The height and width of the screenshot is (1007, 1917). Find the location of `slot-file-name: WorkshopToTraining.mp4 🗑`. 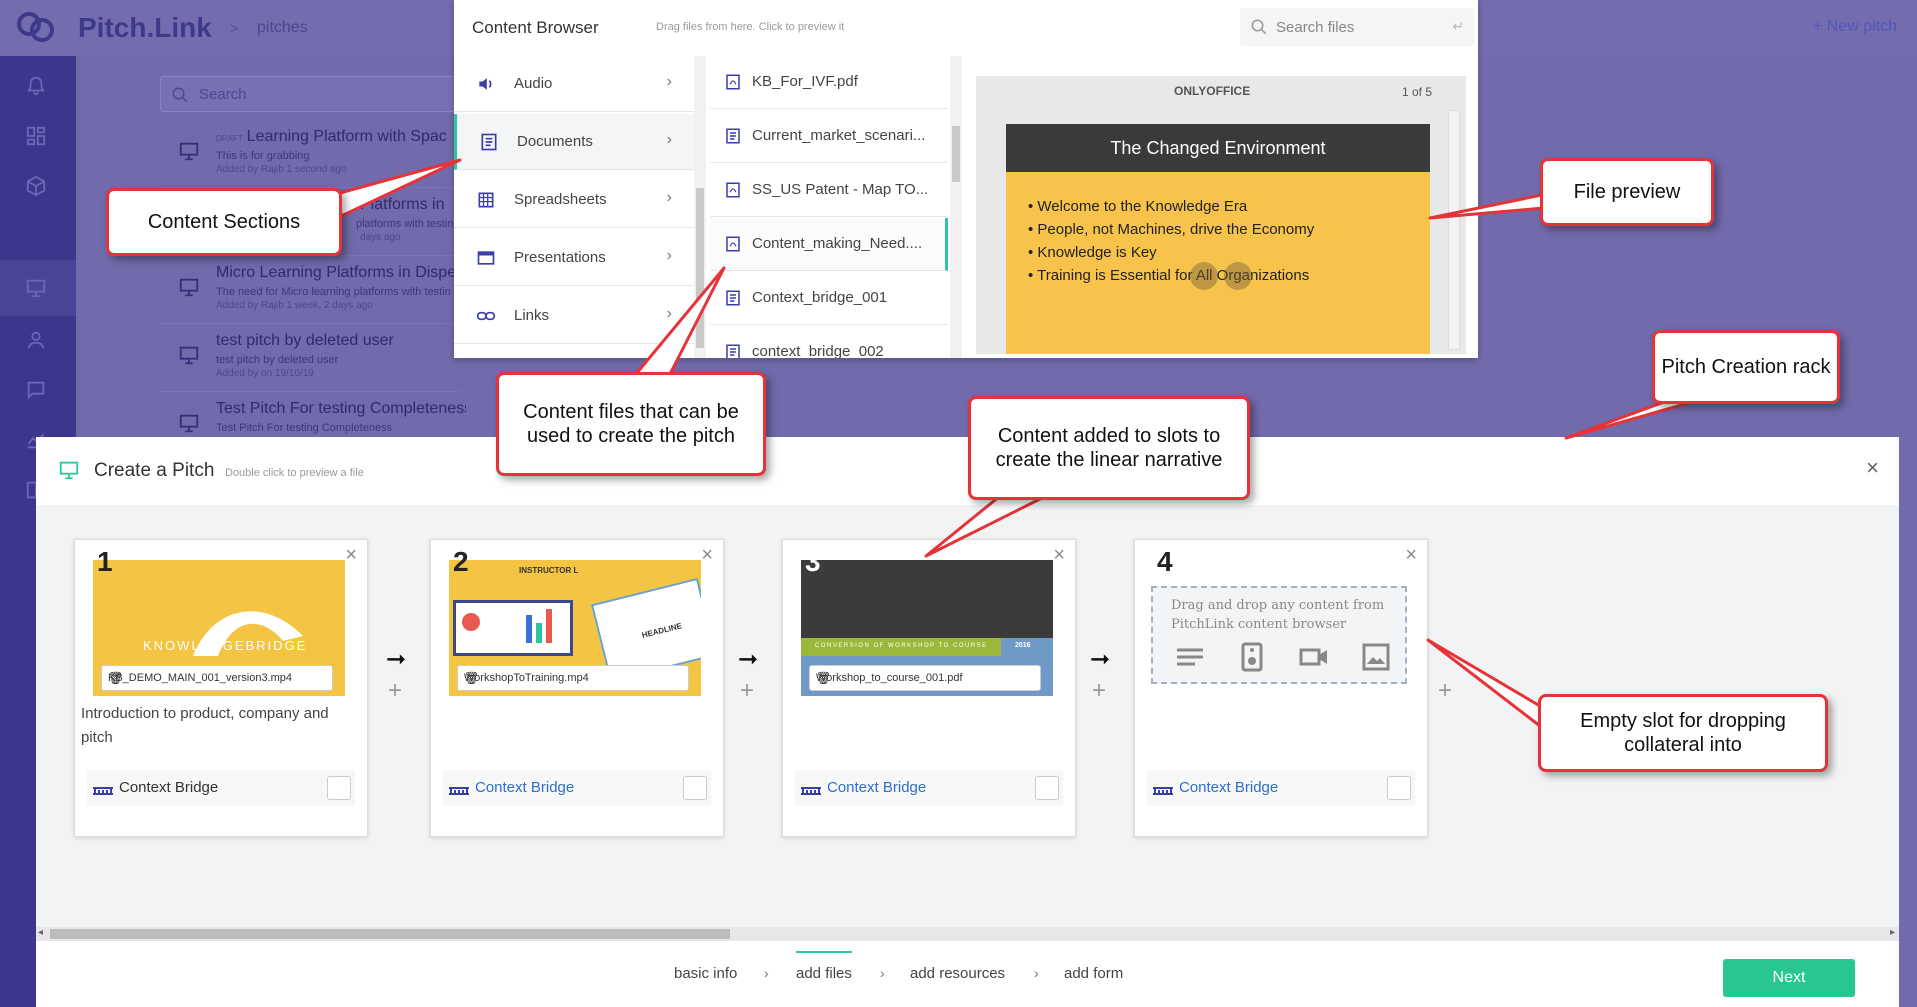

slot-file-name: WorkshopToTraining.mp4 🗑 is located at coordinates (573, 678).